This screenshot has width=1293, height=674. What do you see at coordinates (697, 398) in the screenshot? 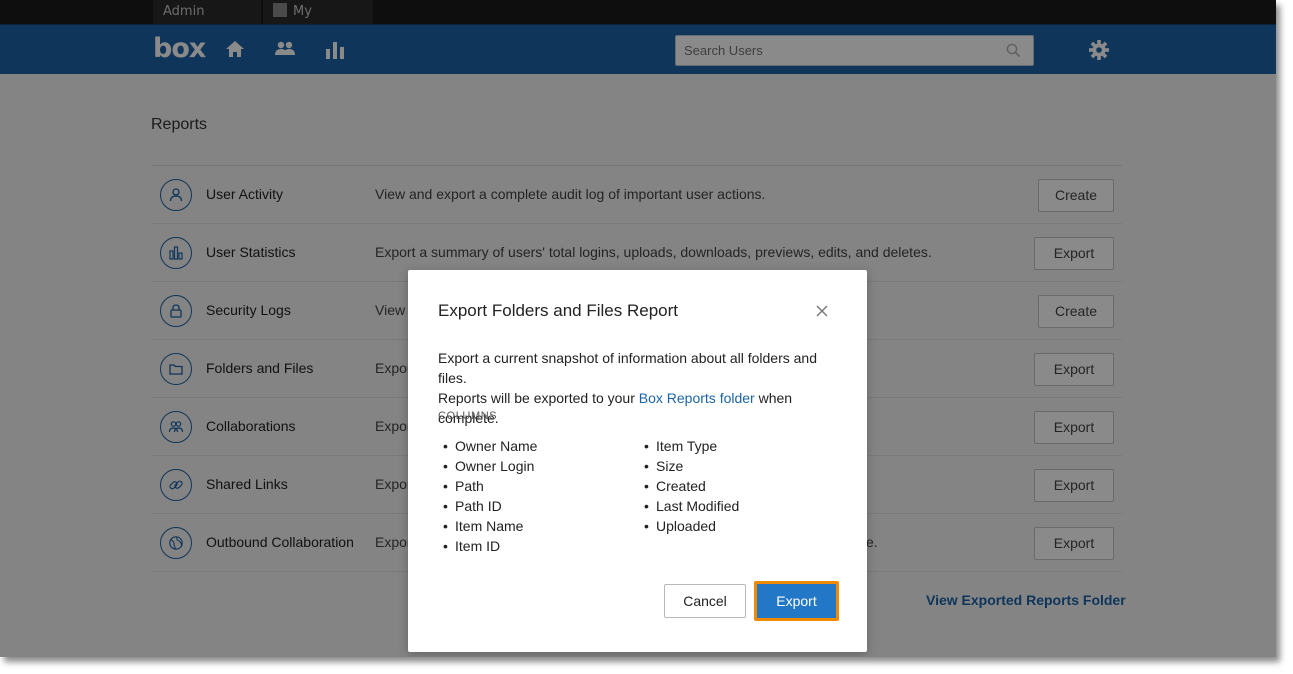
I see `box-reports-folder-link: Box Reports folder` at bounding box center [697, 398].